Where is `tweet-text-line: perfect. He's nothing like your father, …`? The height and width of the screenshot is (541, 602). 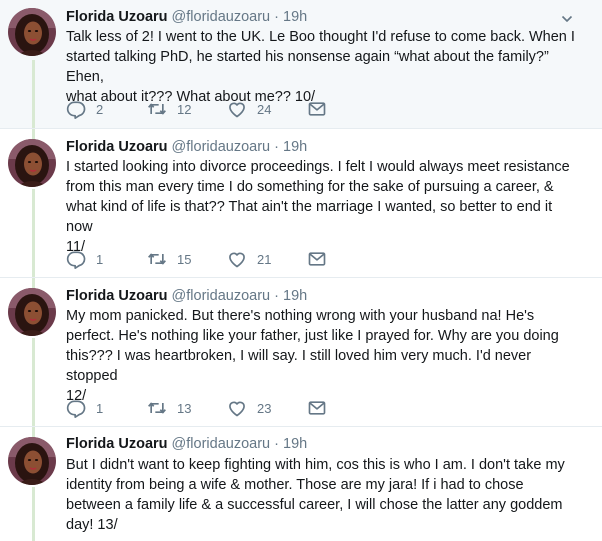
tweet-text-line: perfect. He's nothing like your father, … is located at coordinates (312, 336).